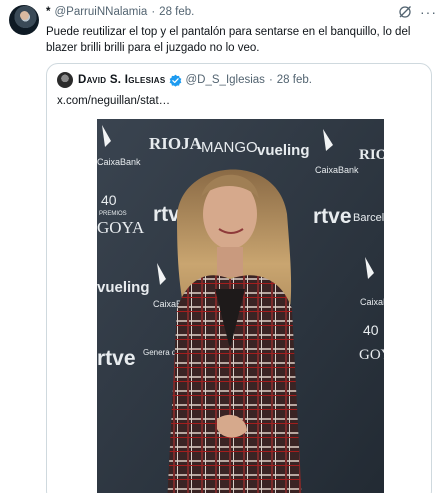  What do you see at coordinates (109, 200) in the screenshot?
I see `backdrop-goya-number-1: 40` at bounding box center [109, 200].